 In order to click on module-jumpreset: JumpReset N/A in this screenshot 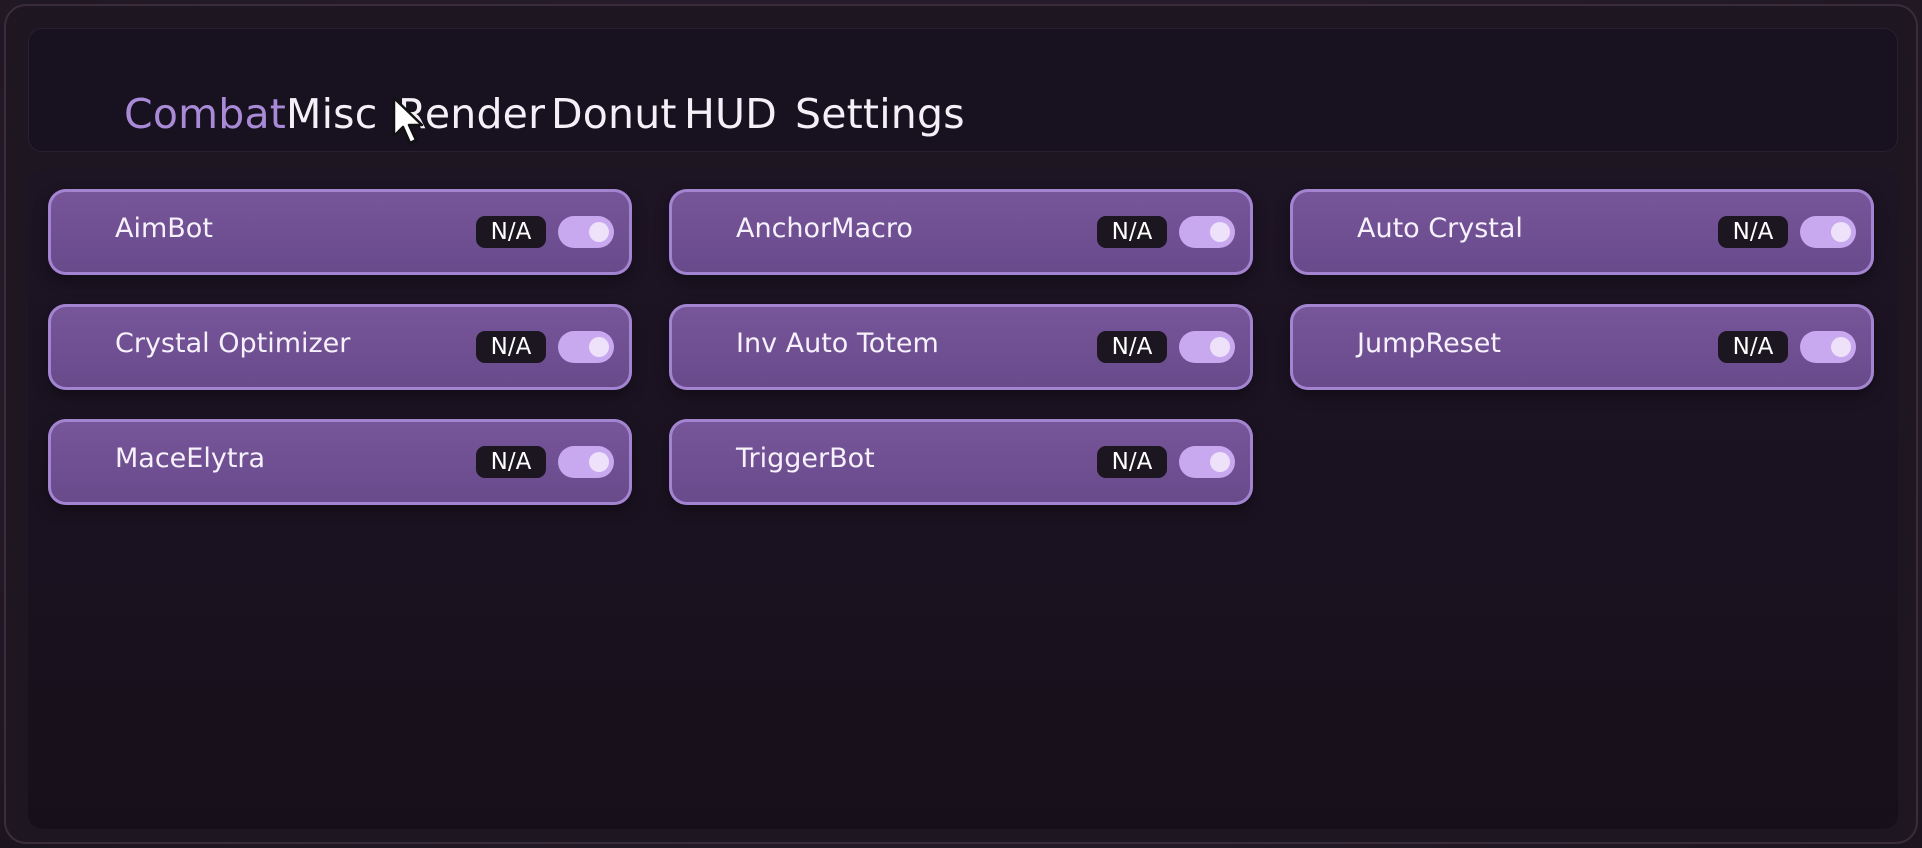, I will do `click(1582, 347)`.